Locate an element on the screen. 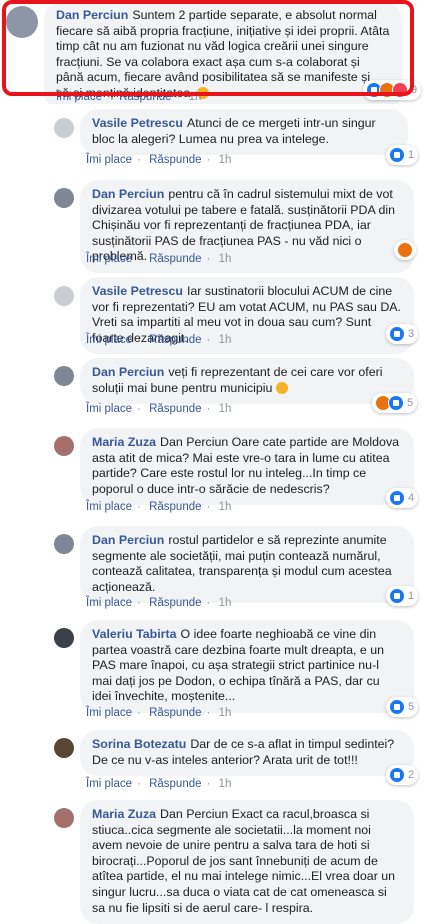  smile-emoji-icon is located at coordinates (281, 387).